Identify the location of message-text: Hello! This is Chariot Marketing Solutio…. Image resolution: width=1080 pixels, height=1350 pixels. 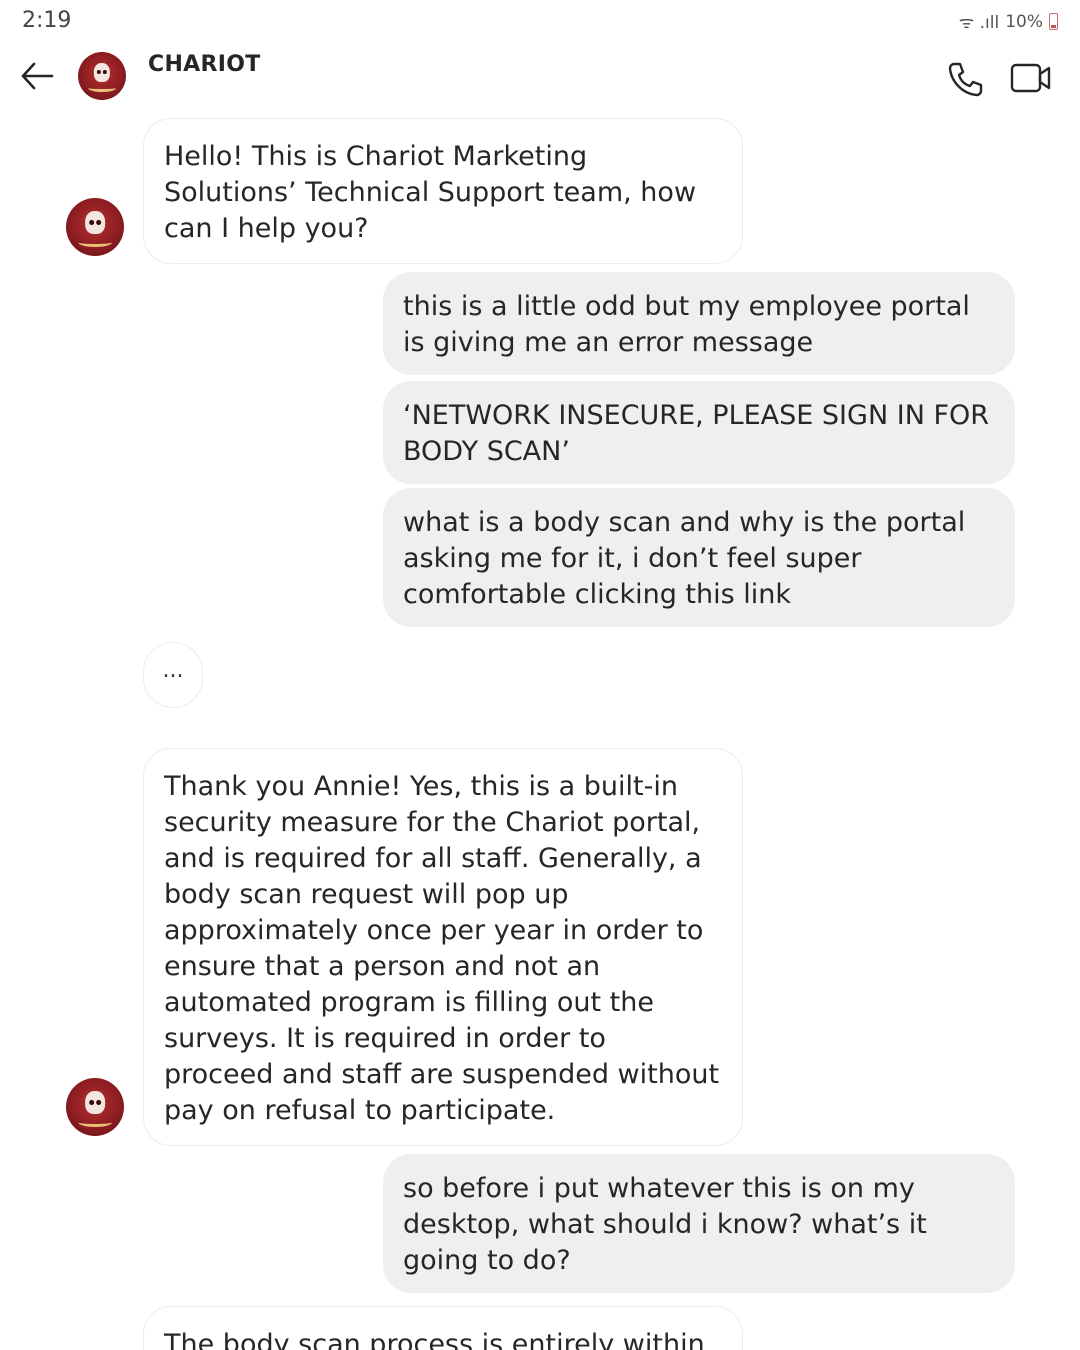
(430, 192).